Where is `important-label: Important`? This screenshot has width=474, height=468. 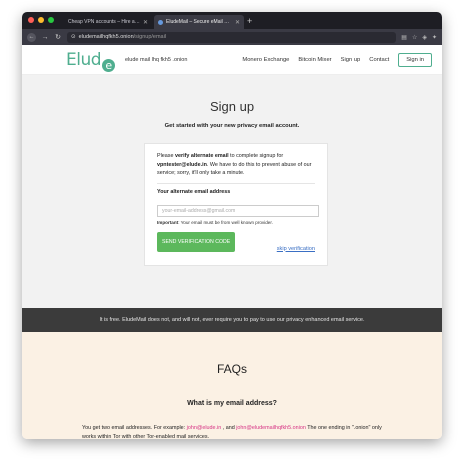
important-label: Important is located at coordinates (168, 222).